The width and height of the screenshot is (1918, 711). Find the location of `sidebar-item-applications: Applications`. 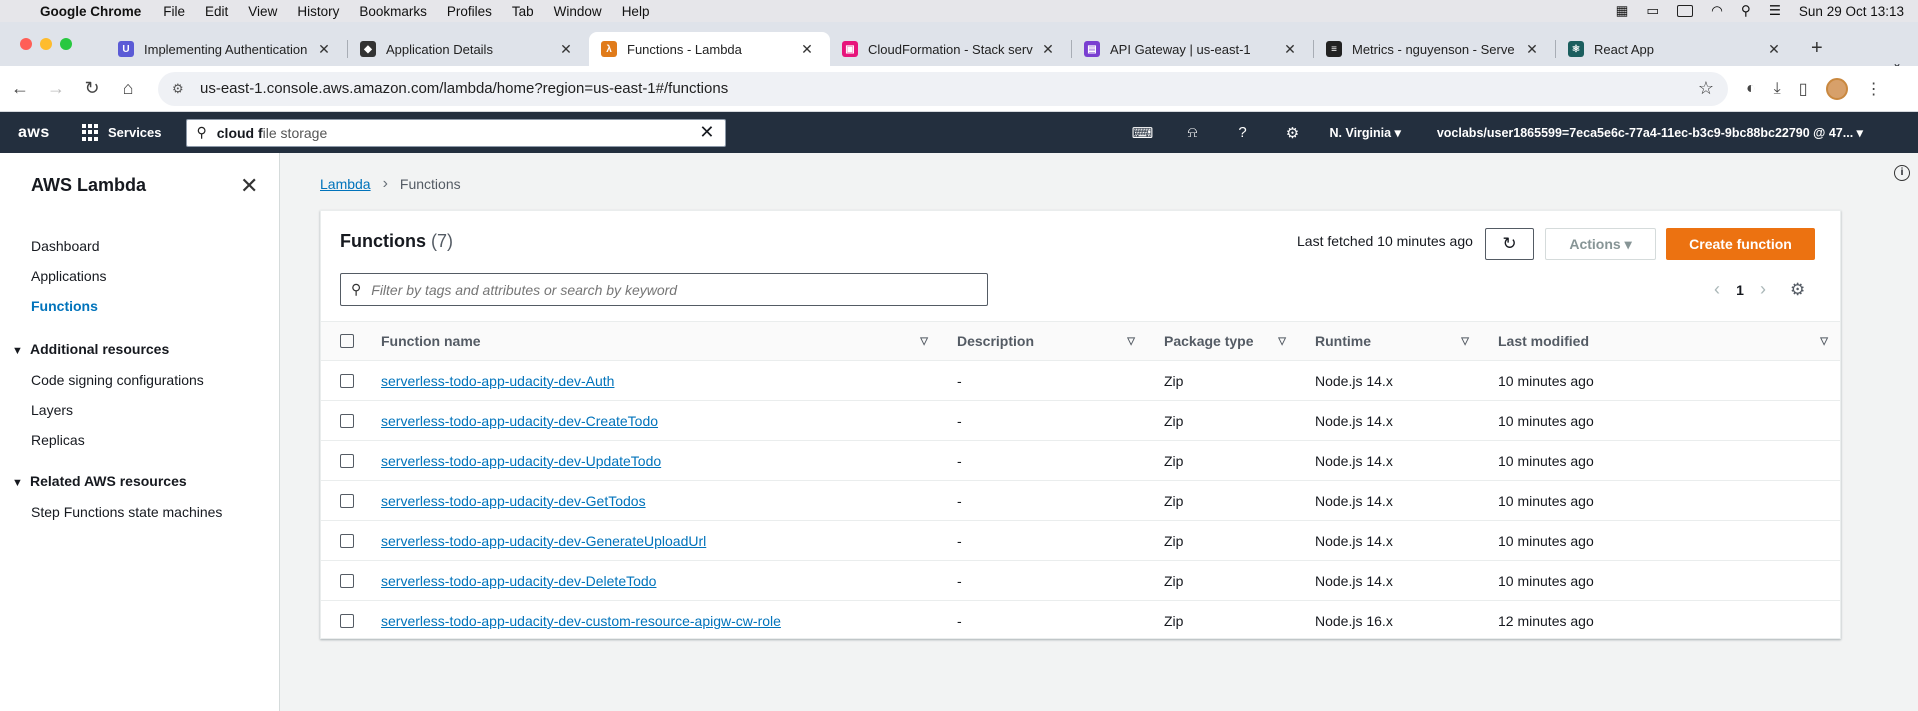

sidebar-item-applications: Applications is located at coordinates (69, 276).